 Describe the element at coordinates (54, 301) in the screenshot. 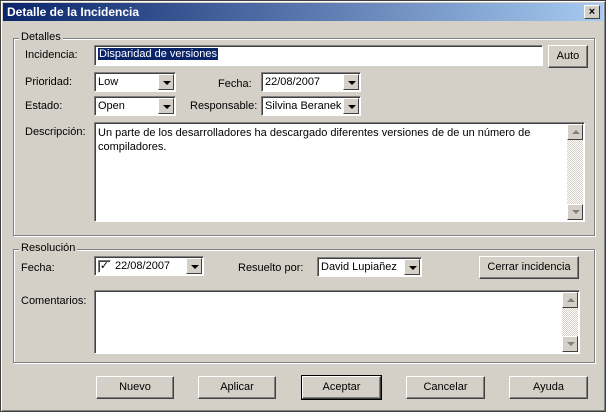

I see `comentarios-label: Comentarios:` at that location.